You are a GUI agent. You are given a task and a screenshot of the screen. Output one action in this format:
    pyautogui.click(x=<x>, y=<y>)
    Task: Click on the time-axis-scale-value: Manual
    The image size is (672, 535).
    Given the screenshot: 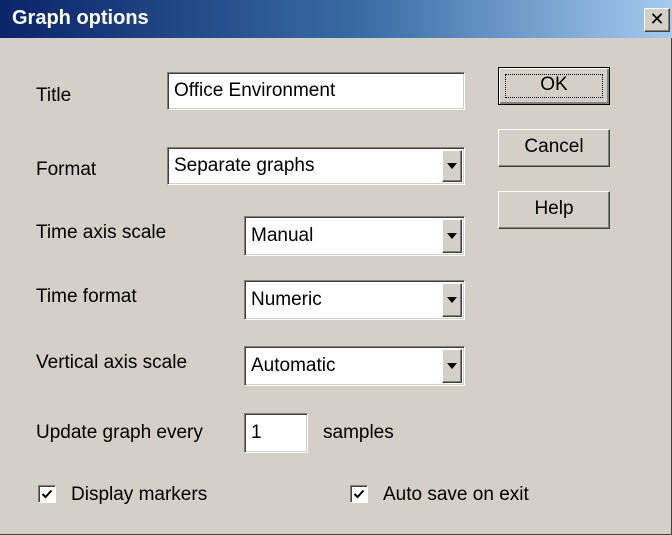 What is the action you would take?
    pyautogui.click(x=282, y=235)
    